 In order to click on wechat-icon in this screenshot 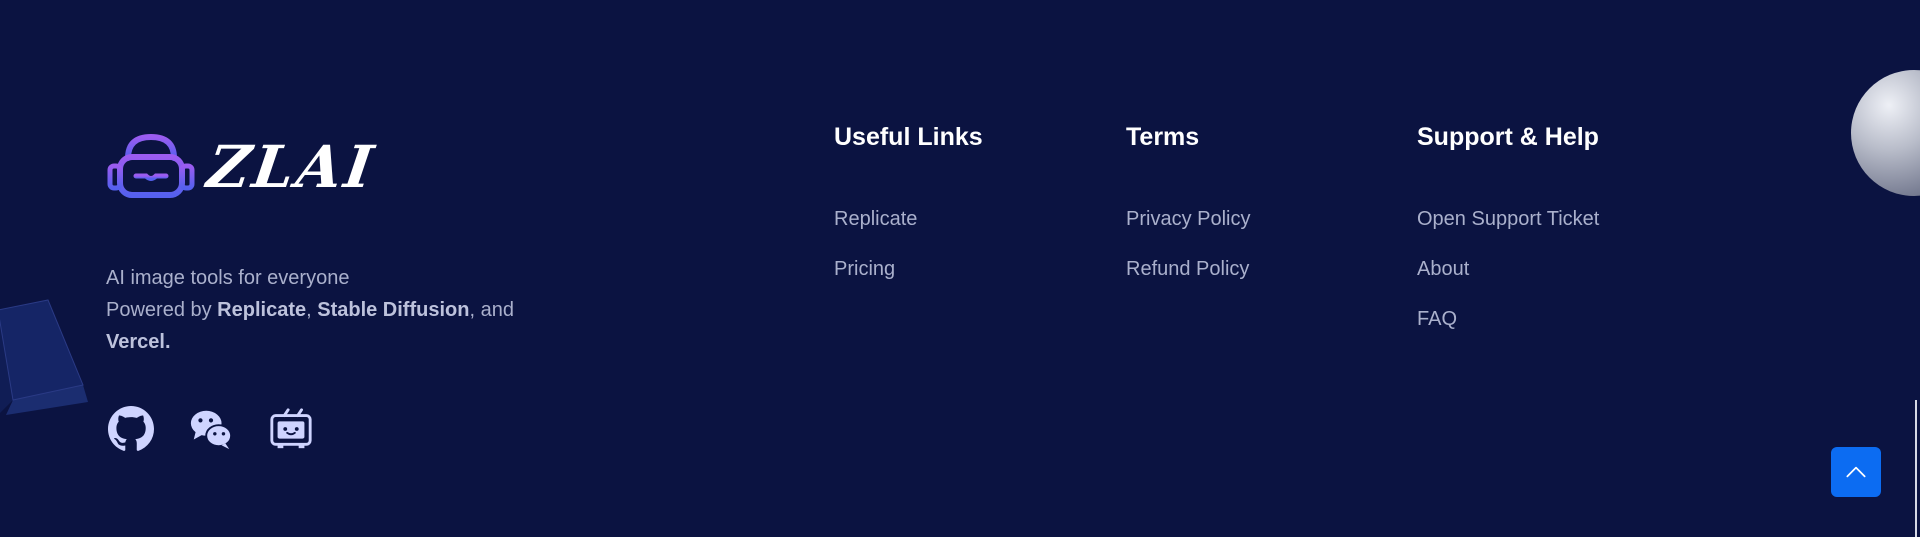, I will do `click(211, 429)`.